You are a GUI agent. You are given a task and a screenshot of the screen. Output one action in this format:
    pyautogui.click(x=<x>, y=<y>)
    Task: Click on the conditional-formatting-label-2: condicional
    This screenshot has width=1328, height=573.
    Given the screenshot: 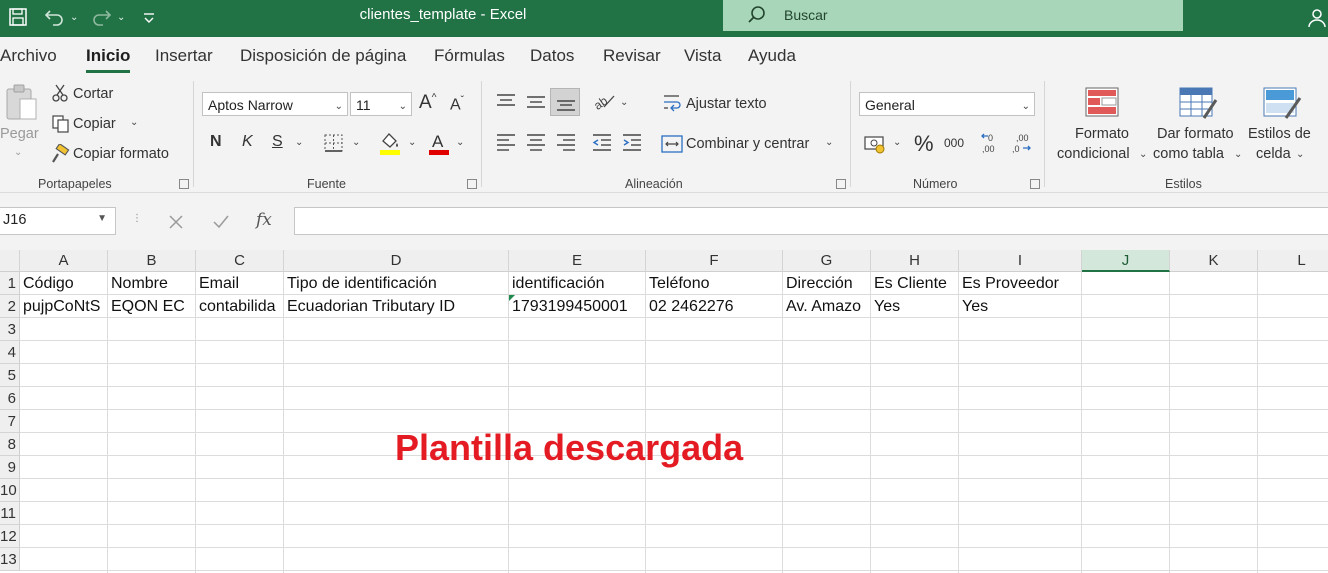 What is the action you would take?
    pyautogui.click(x=1093, y=154)
    